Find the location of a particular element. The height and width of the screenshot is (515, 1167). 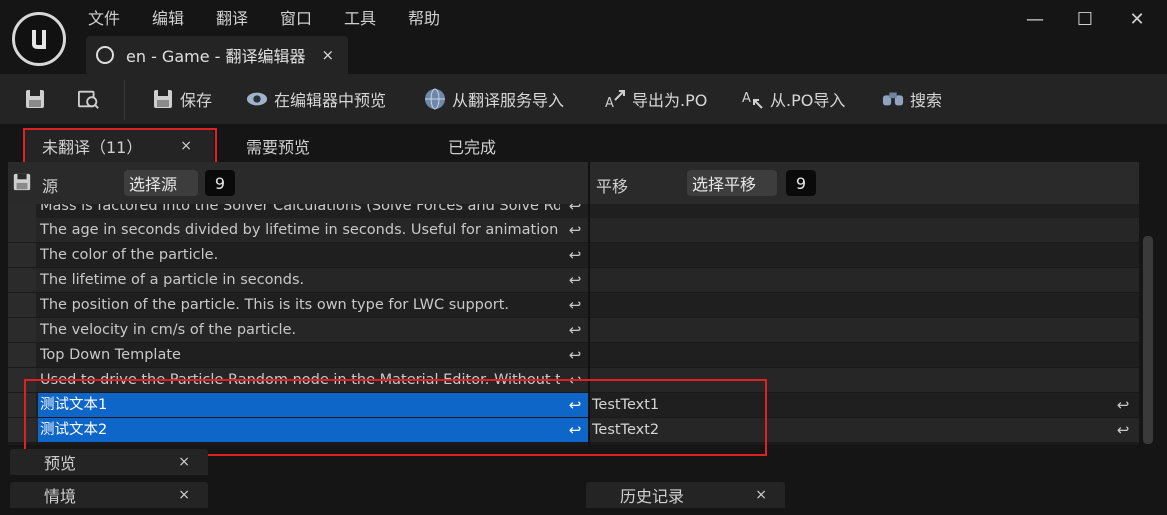

import-po-button: A 从.PO导入 is located at coordinates (793, 99).